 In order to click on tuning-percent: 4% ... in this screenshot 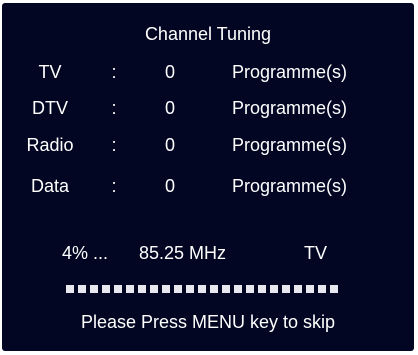, I will do `click(85, 253)`.